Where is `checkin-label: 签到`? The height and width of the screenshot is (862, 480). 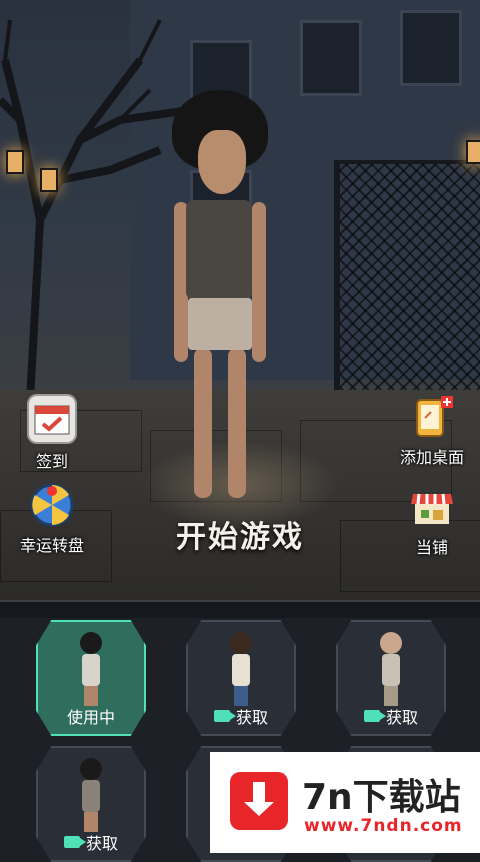
checkin-label: 签到 is located at coordinates (51, 461).